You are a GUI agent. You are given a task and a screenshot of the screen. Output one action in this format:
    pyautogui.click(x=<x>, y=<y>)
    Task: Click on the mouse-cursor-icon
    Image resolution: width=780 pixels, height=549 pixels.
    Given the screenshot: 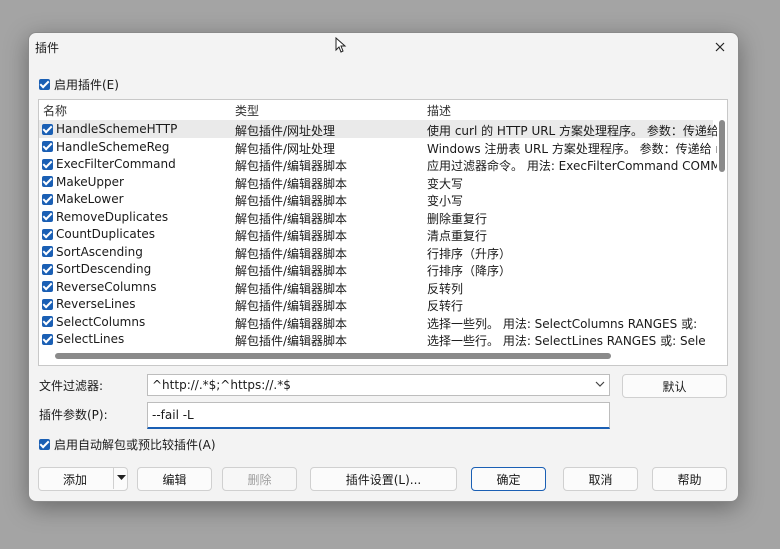 What is the action you would take?
    pyautogui.click(x=341, y=45)
    